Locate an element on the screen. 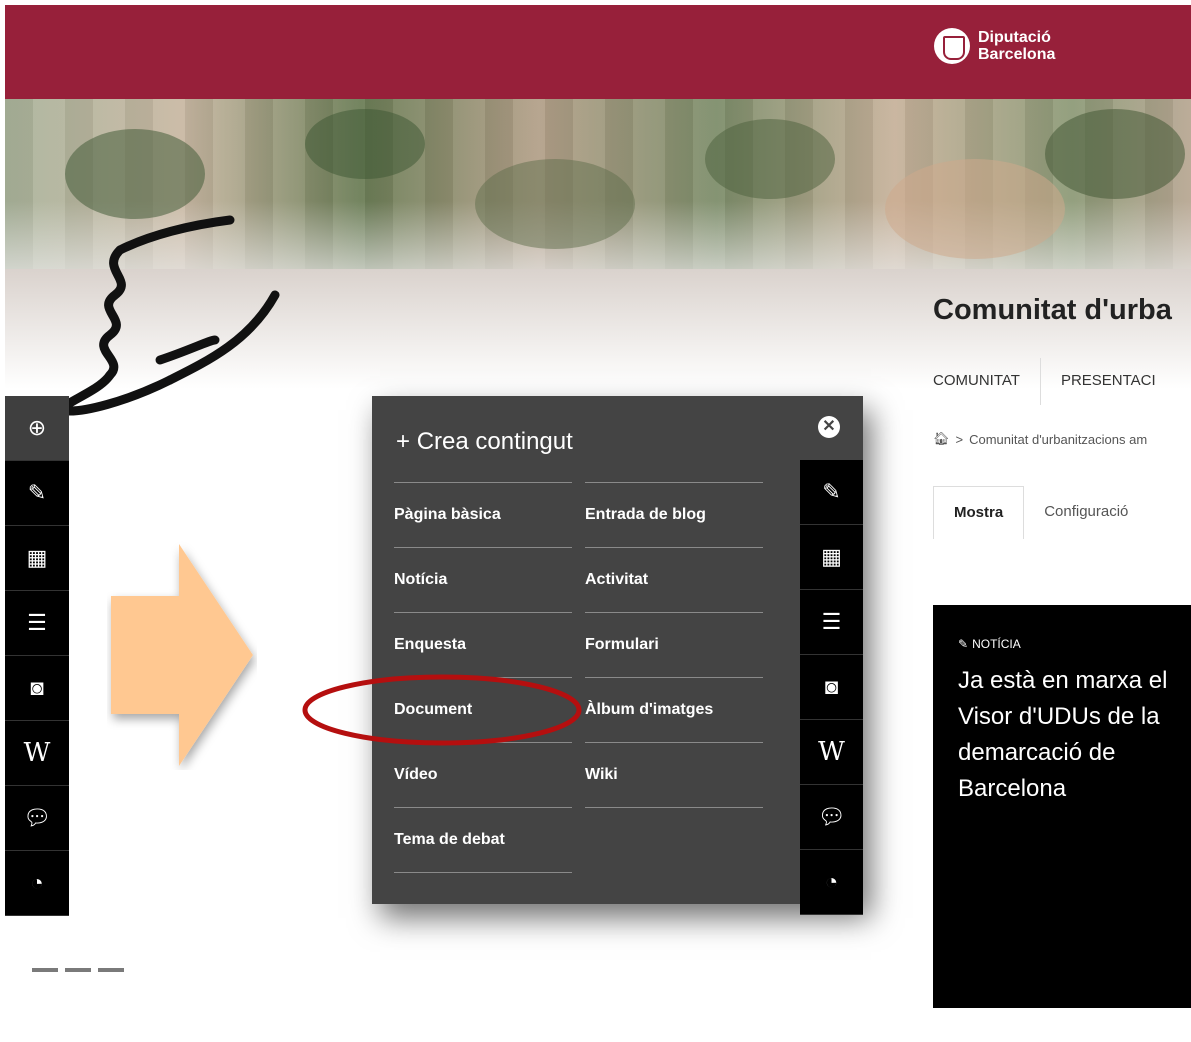 The width and height of the screenshot is (1191, 1042). menu-item-wiki: Wiki is located at coordinates (674, 775).